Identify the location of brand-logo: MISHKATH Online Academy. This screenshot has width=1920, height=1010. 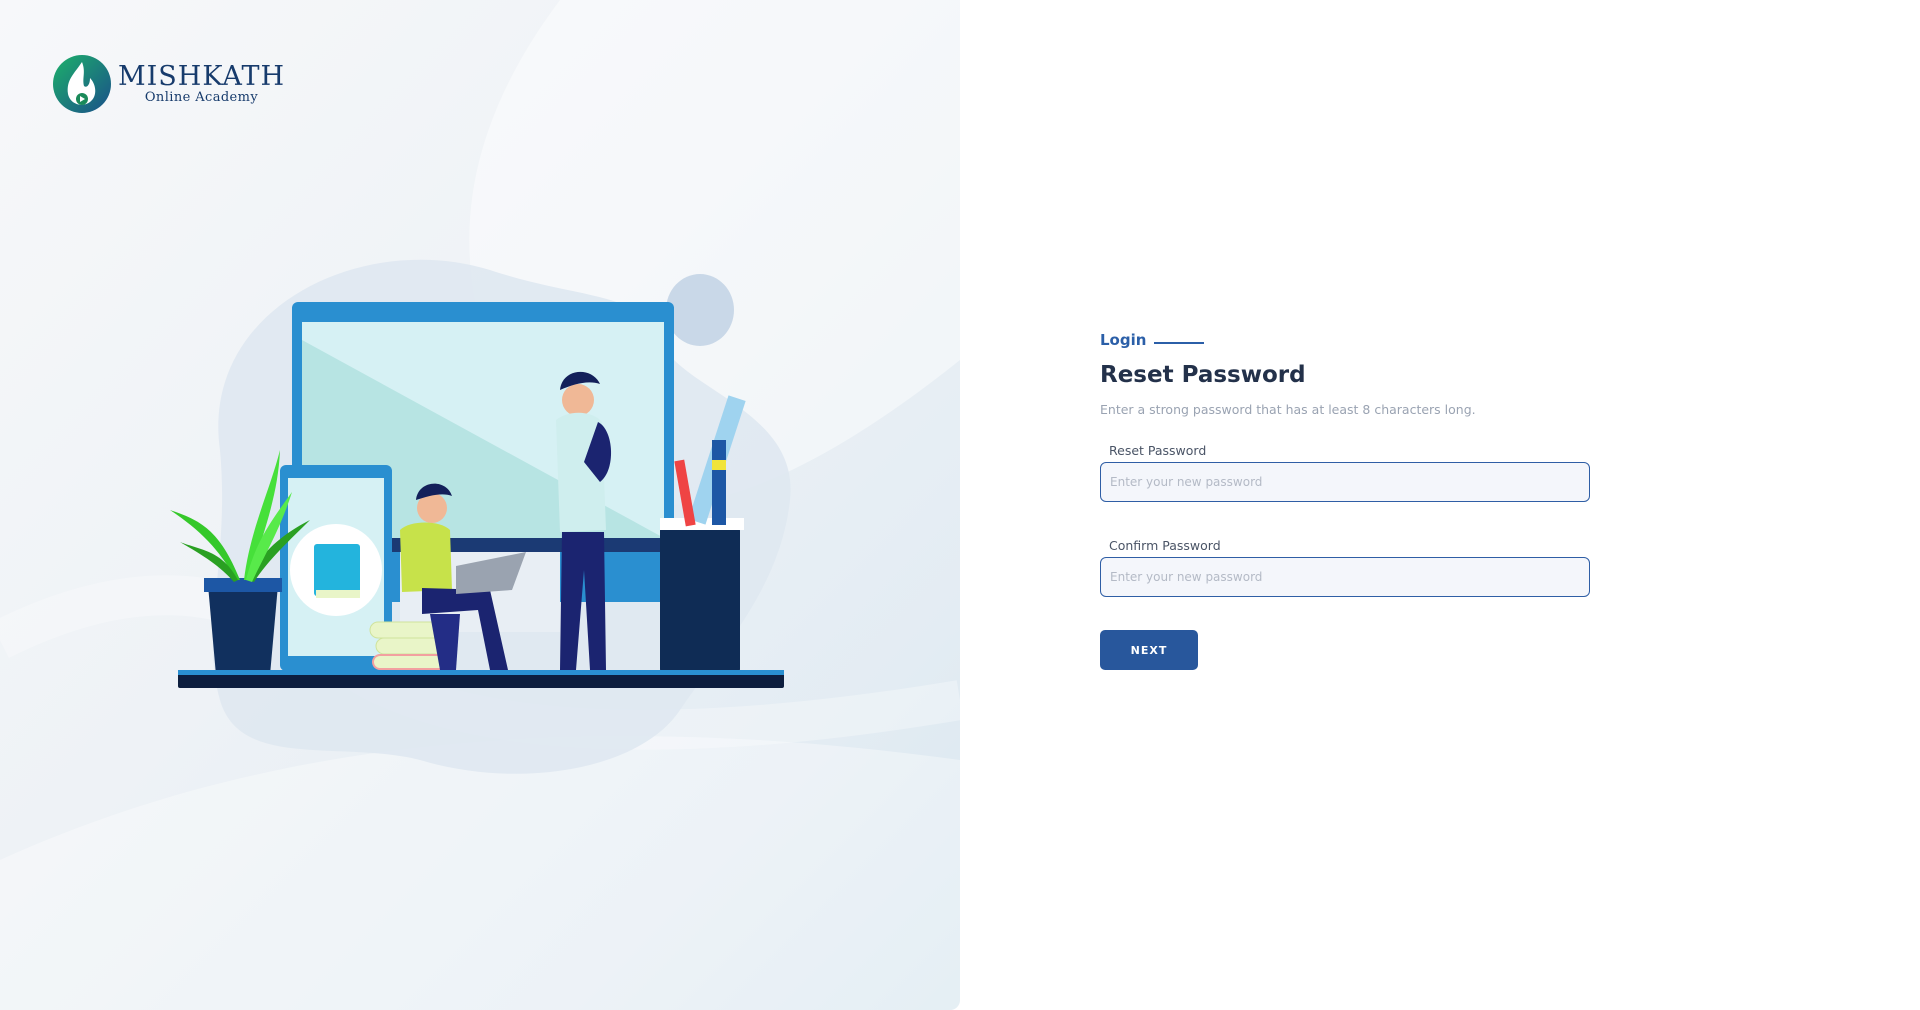
(168, 84).